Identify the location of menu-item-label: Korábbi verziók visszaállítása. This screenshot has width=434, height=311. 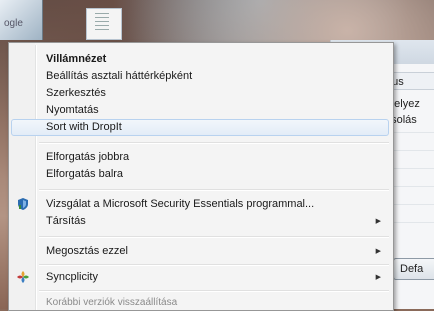
(112, 302).